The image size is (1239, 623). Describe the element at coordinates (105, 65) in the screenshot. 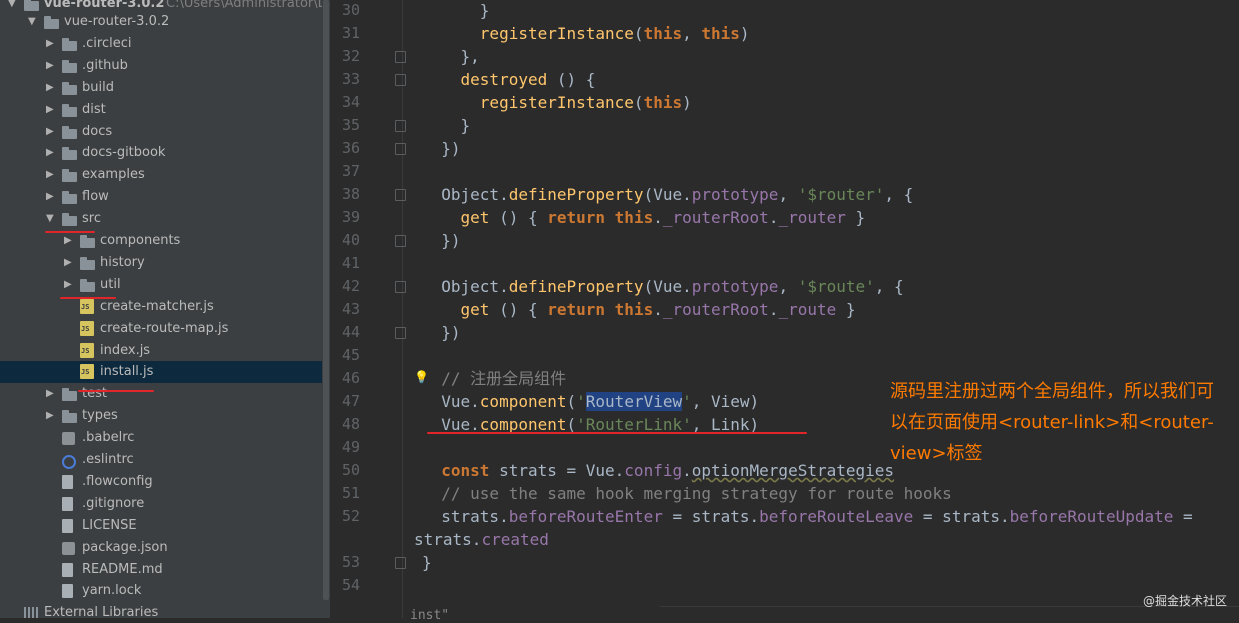

I see `tree-item-label: .github` at that location.